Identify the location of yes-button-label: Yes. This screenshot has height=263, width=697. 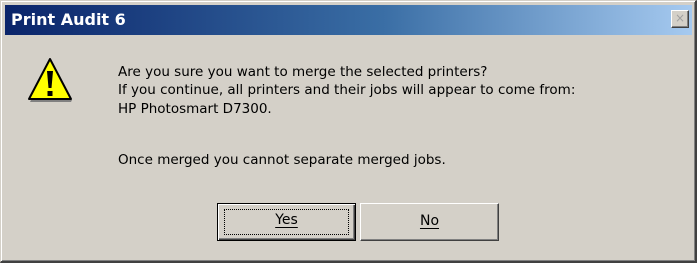
(286, 220).